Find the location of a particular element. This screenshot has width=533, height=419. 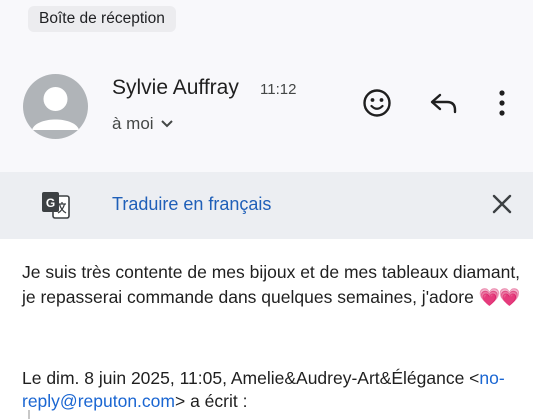

recipient-details-toggle: à moi is located at coordinates (143, 124).